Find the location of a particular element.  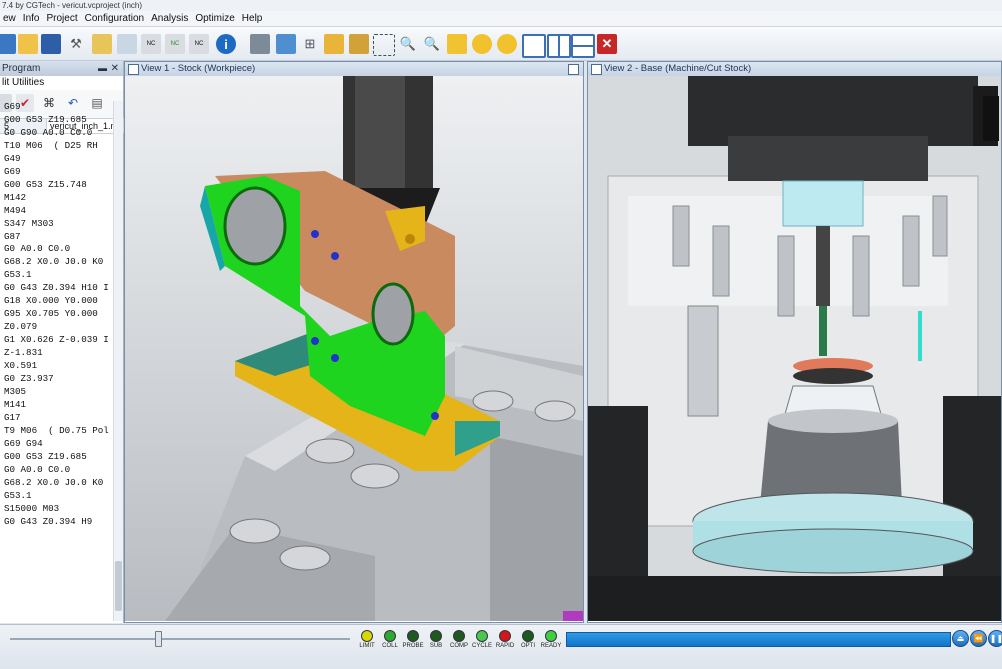

status-led-probe: PROBE is located at coordinates (413, 640).